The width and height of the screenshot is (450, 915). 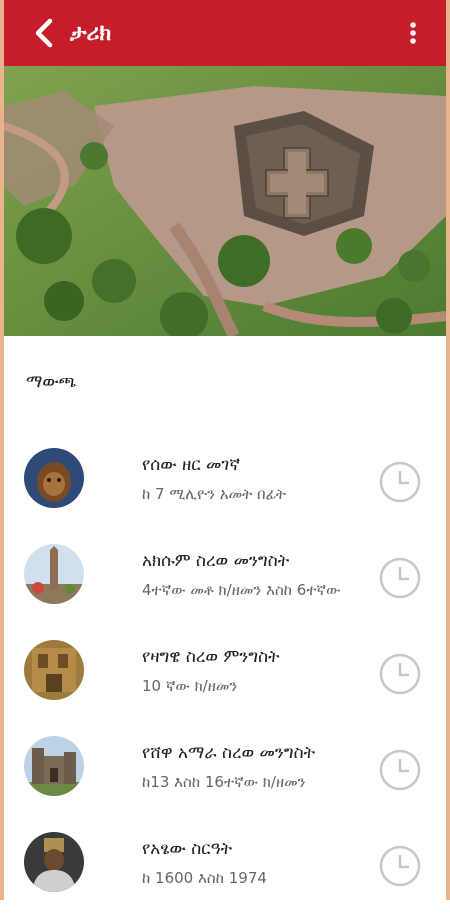 I want to click on item-subtitle: ከ 7 ሚሊዮን አመት በፊት, so click(x=214, y=494).